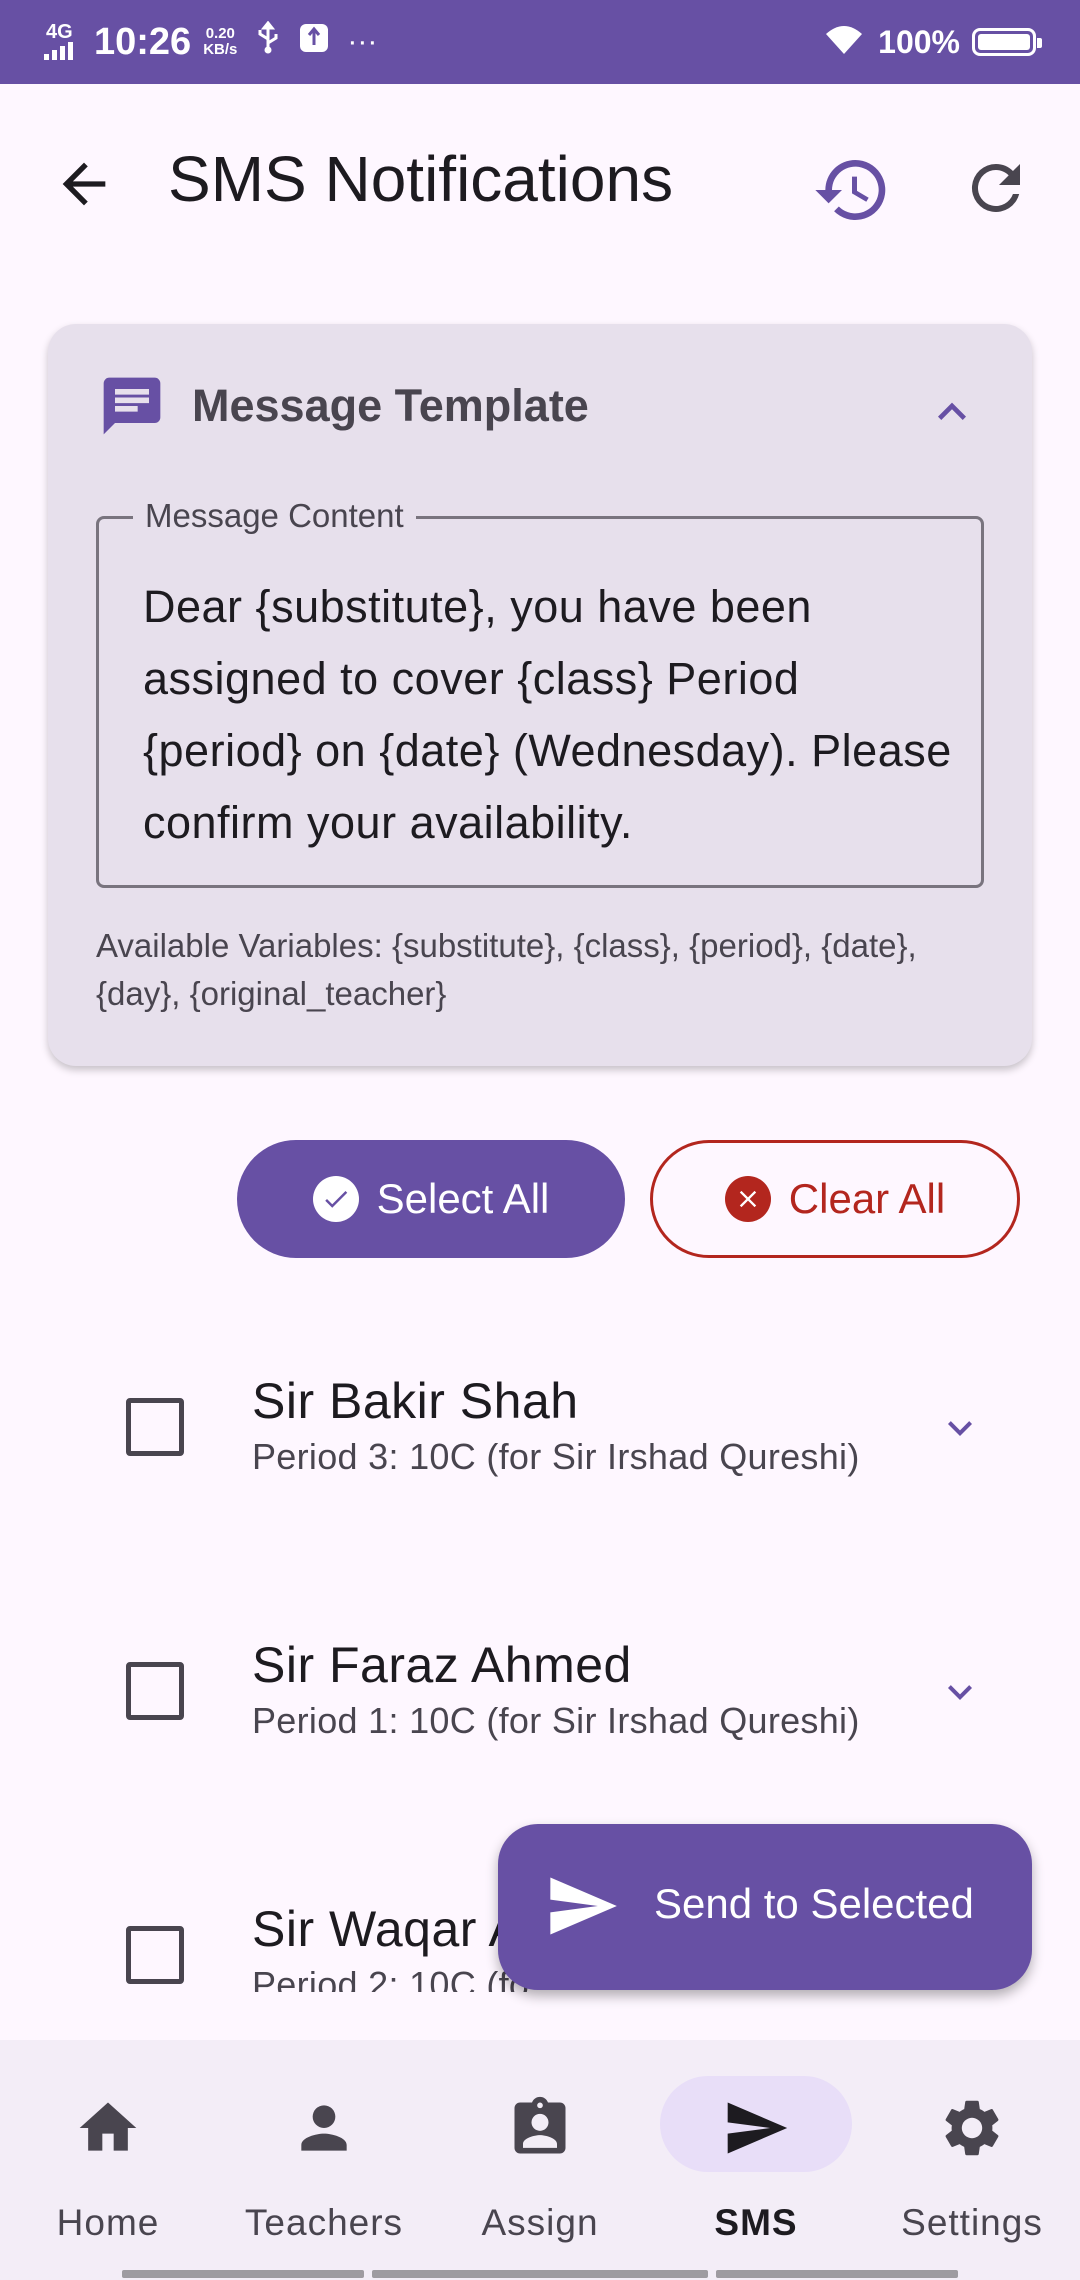  What do you see at coordinates (391, 1978) in the screenshot?
I see `assignment-detail: Period 2: 10C (fo` at bounding box center [391, 1978].